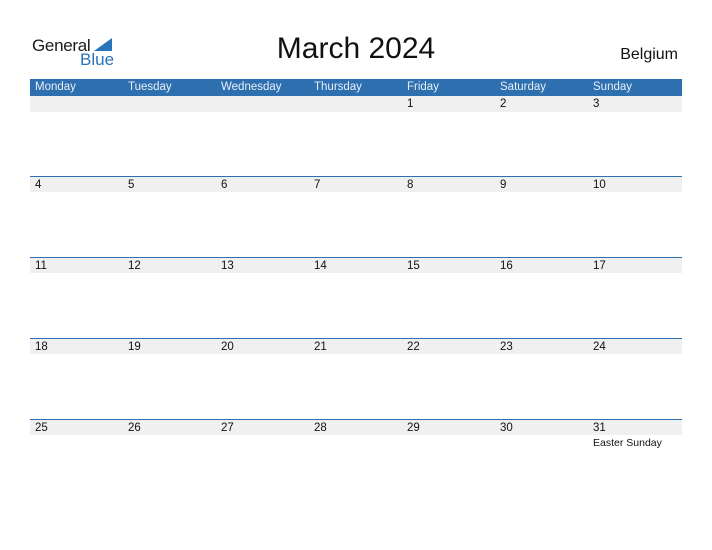 This screenshot has width=712, height=550. Describe the element at coordinates (41, 428) in the screenshot. I see `day-number: 25` at that location.